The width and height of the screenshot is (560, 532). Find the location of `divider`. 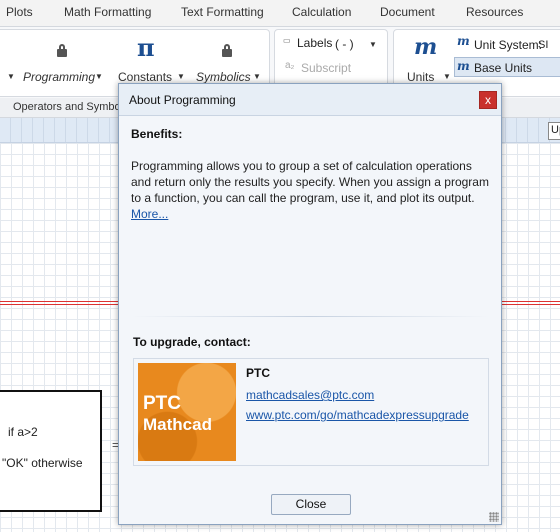

divider is located at coordinates (310, 316).